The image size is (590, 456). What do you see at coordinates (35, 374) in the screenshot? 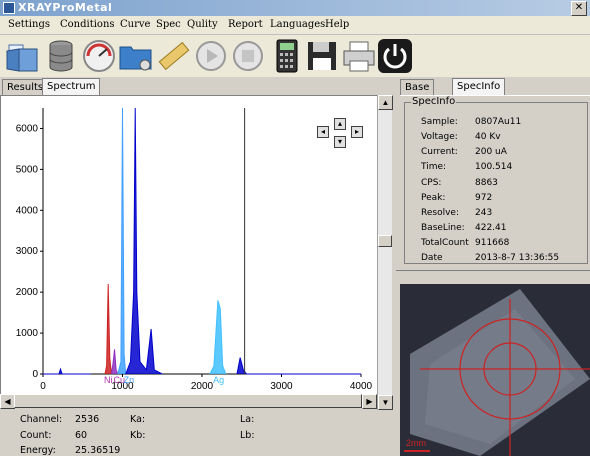
I see `y-tick-label: 0` at bounding box center [35, 374].